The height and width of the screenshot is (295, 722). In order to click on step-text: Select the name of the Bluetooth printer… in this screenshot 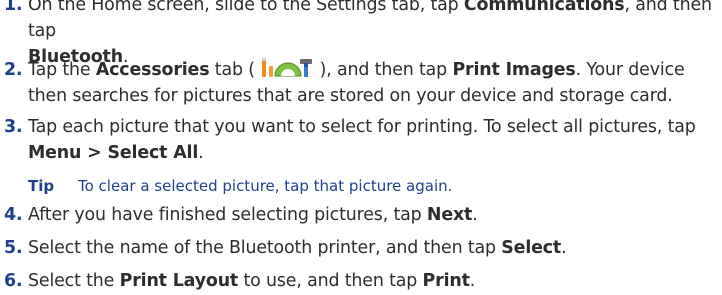, I will do `click(297, 248)`.